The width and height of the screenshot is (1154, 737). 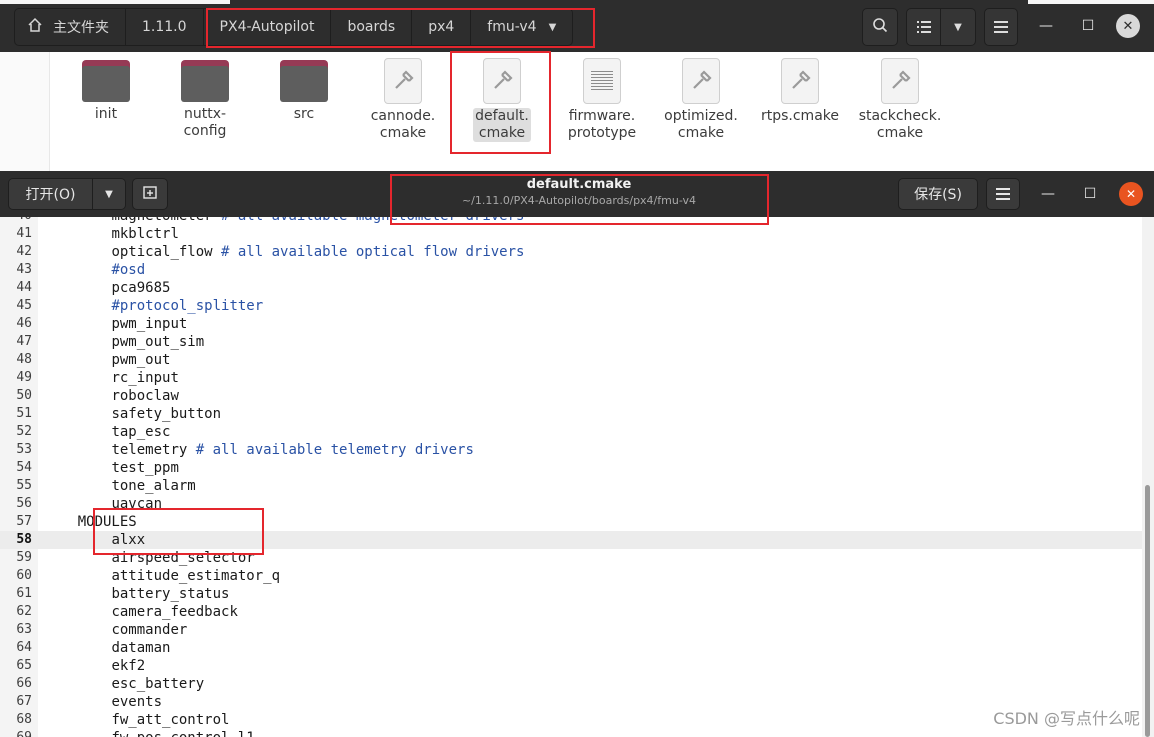 I want to click on scrollbar-thumb, so click(x=1147, y=611).